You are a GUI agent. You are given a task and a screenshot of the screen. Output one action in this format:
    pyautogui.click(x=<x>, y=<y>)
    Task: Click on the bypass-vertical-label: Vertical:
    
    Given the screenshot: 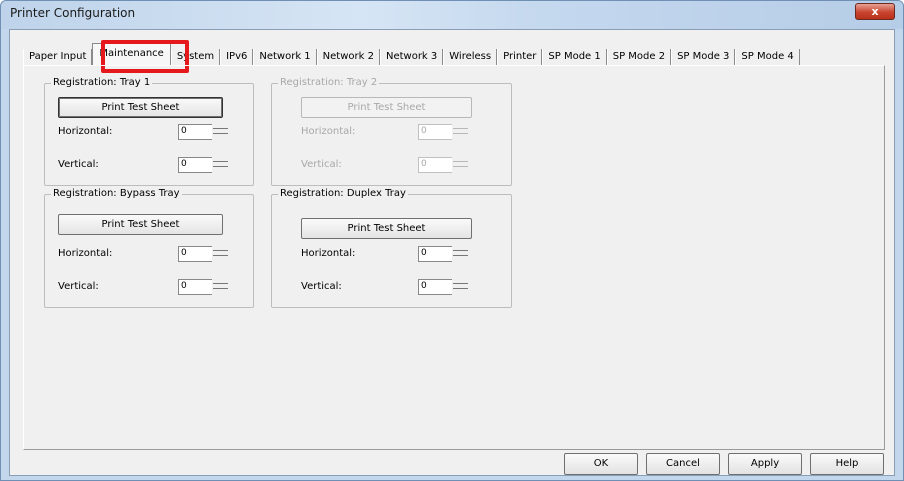 What is the action you would take?
    pyautogui.click(x=78, y=286)
    